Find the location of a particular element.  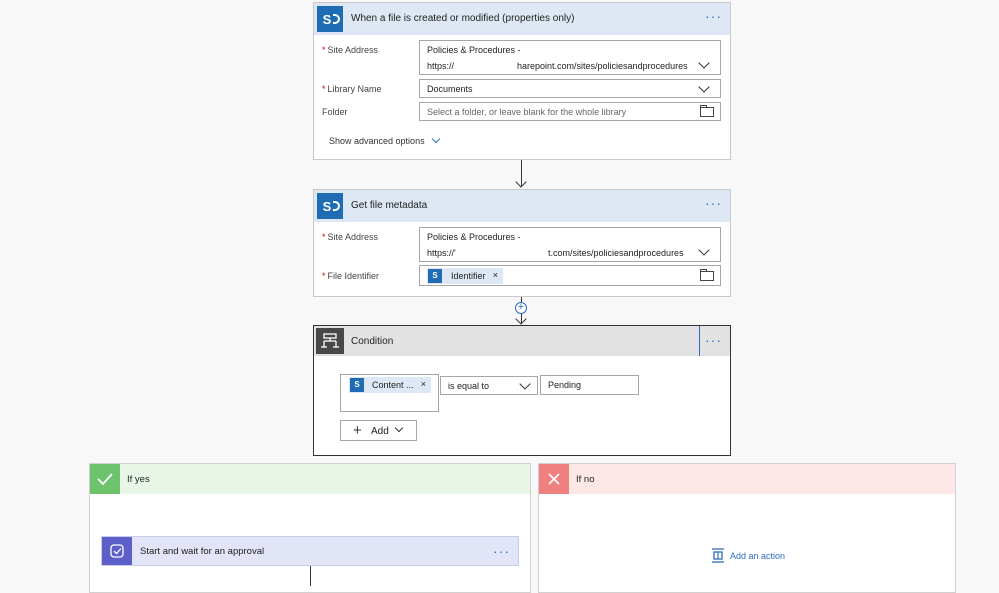

add-an-action-label: Add an action is located at coordinates (758, 556).